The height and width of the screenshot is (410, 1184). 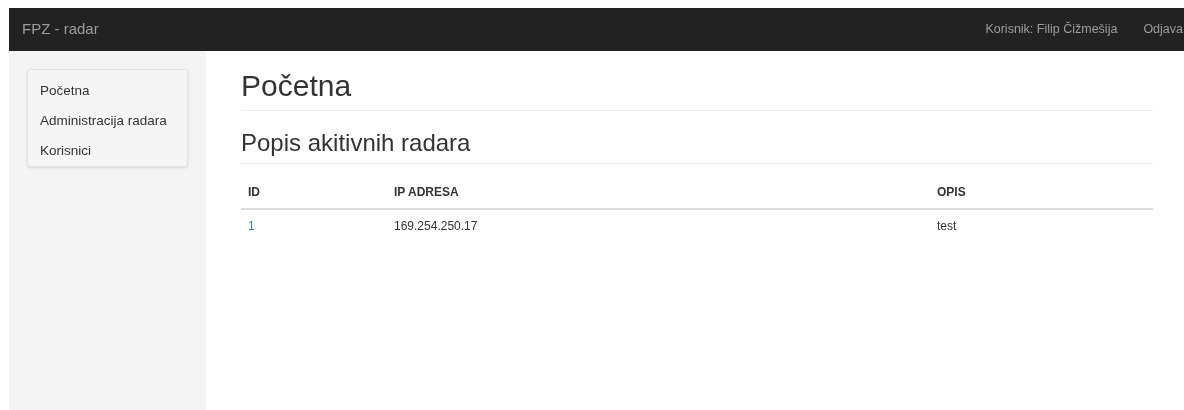 I want to click on section-title: Popis akitivnih radara, so click(x=356, y=143).